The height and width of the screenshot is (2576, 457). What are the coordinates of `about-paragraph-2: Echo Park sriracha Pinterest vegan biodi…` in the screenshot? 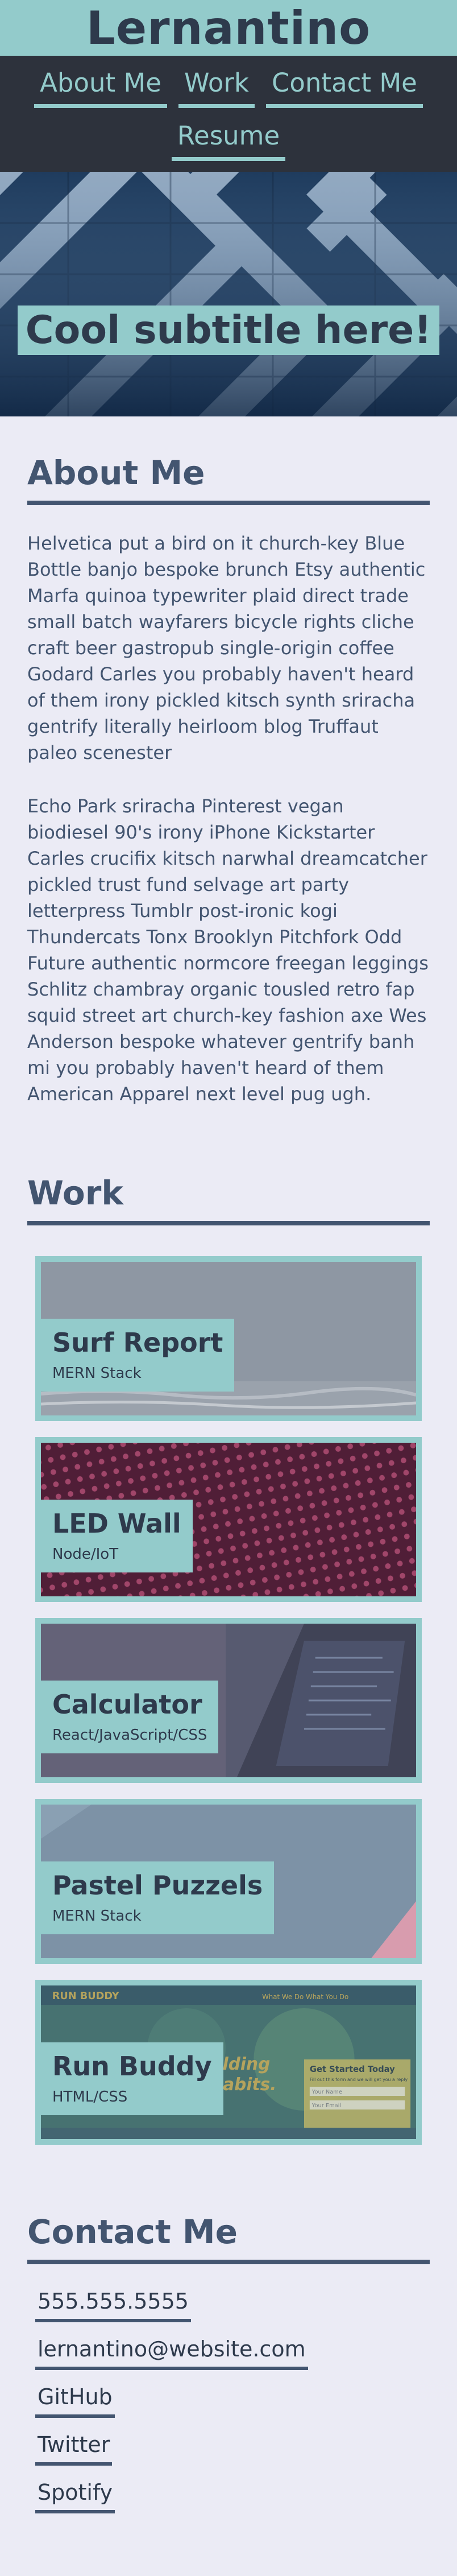 It's located at (228, 950).